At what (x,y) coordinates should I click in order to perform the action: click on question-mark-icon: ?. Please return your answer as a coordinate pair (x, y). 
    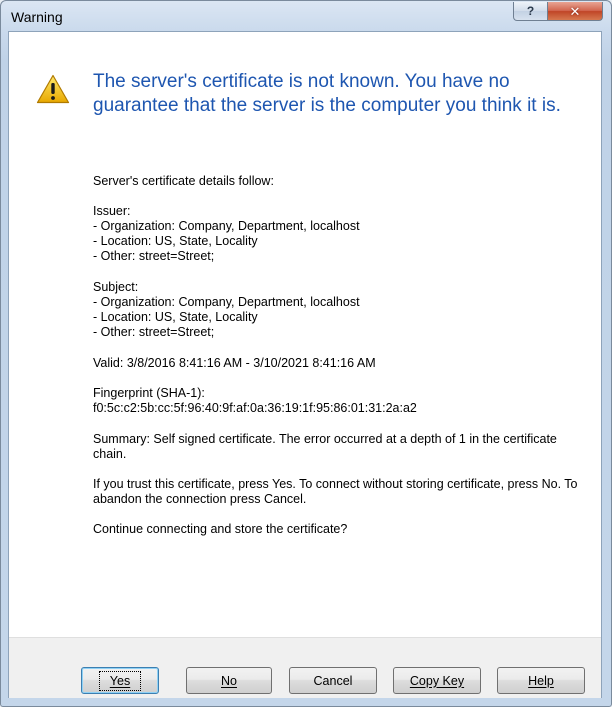
    Looking at the image, I should click on (530, 11).